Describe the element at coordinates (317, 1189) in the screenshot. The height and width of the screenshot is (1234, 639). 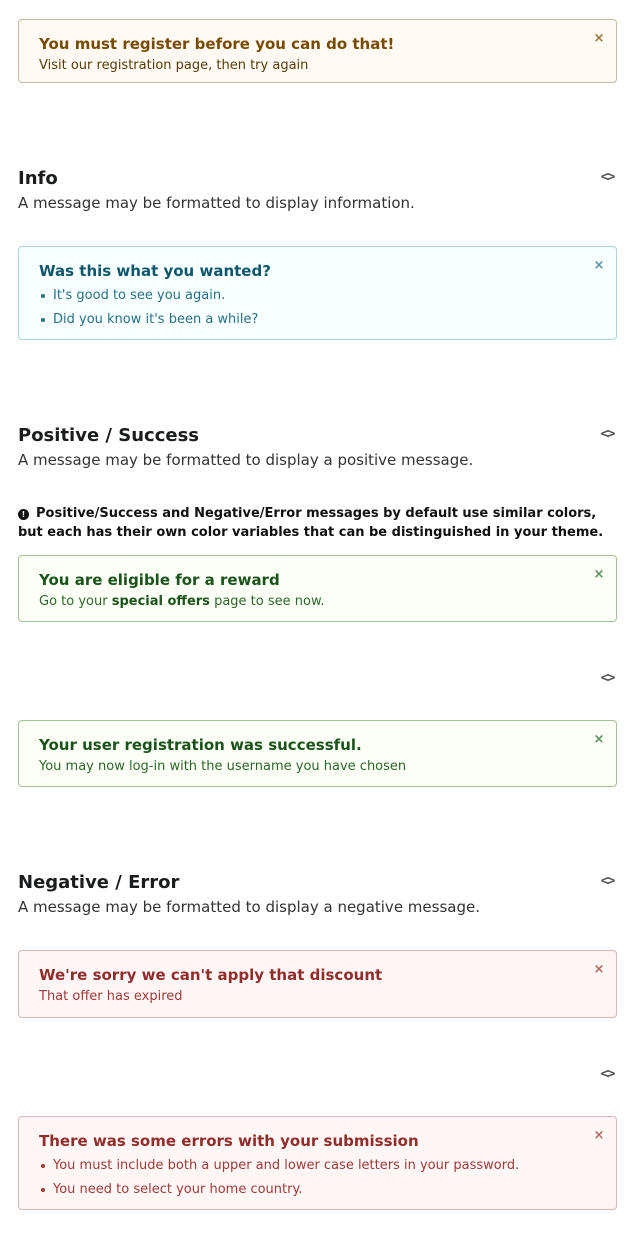
I see `list-item: You need to select your home country.` at that location.